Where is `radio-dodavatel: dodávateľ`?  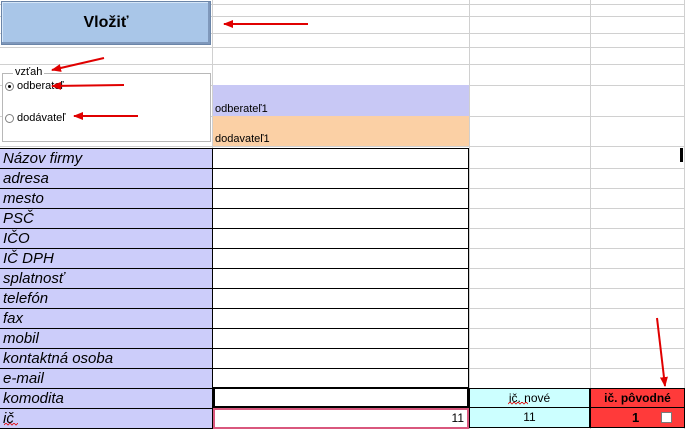 radio-dodavatel: dodávateľ is located at coordinates (35, 118).